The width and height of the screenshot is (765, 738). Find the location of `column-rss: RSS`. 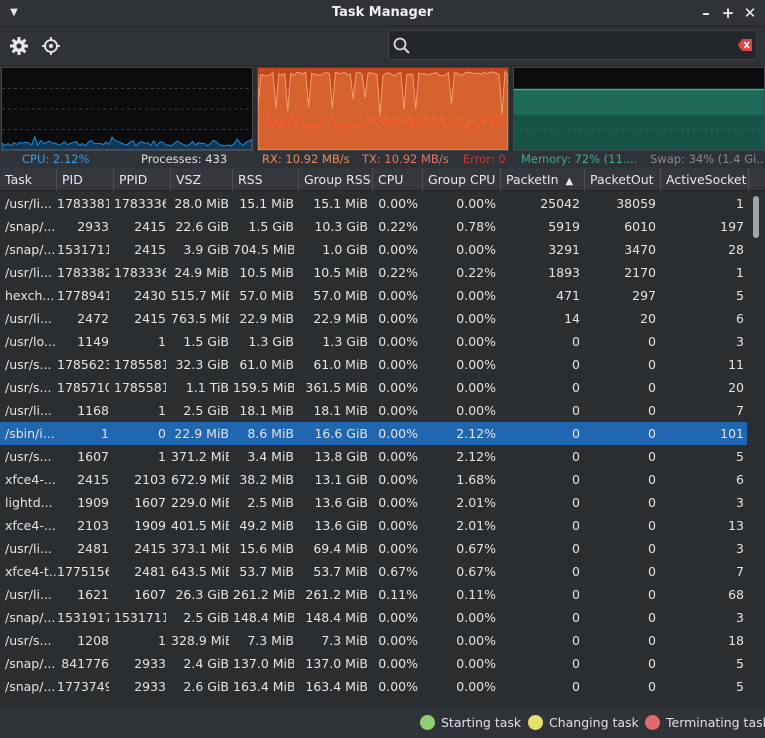

column-rss: RSS is located at coordinates (266, 179).